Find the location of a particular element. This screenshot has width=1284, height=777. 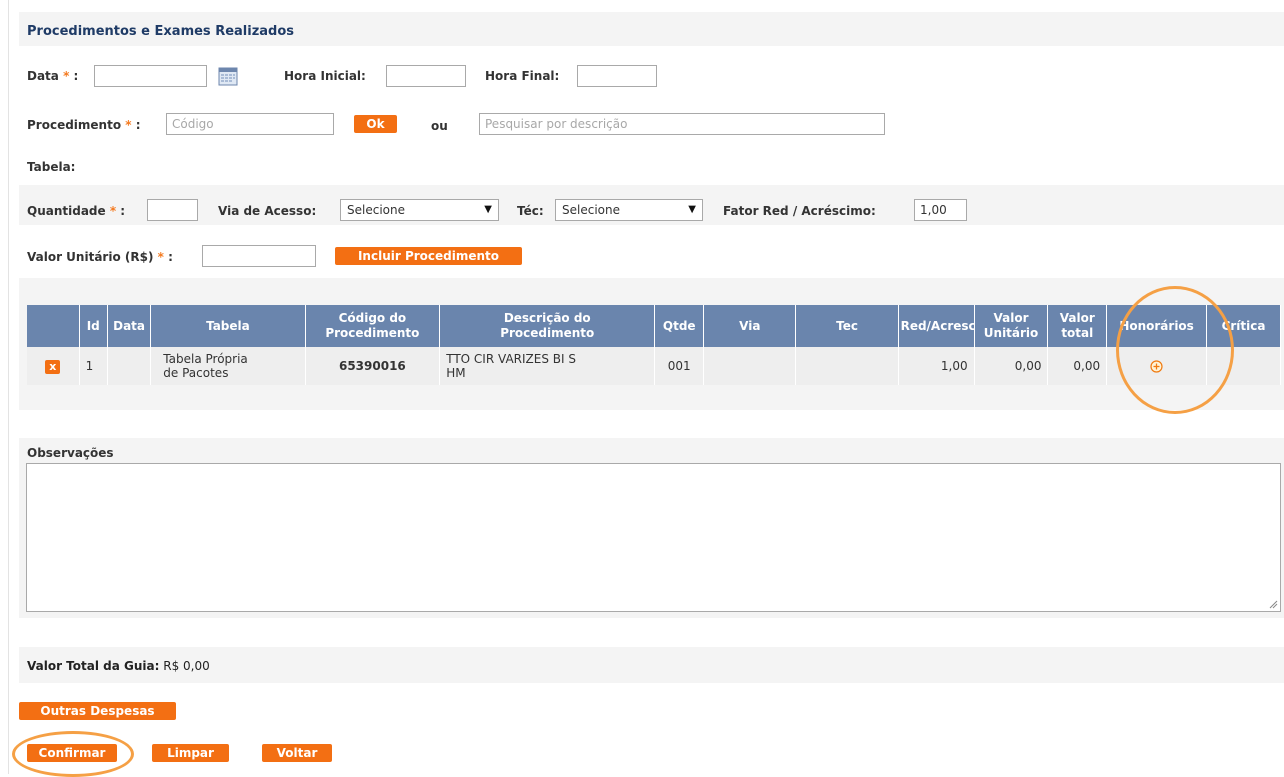

cell-valor-unitario: 0,00 is located at coordinates (1011, 366).